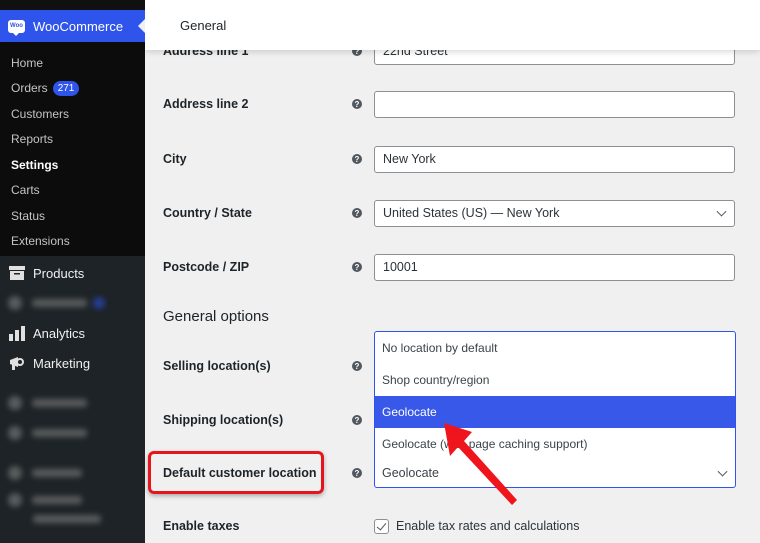 The width and height of the screenshot is (760, 543). Describe the element at coordinates (381, 526) in the screenshot. I see `enable-taxes-checkbox` at that location.